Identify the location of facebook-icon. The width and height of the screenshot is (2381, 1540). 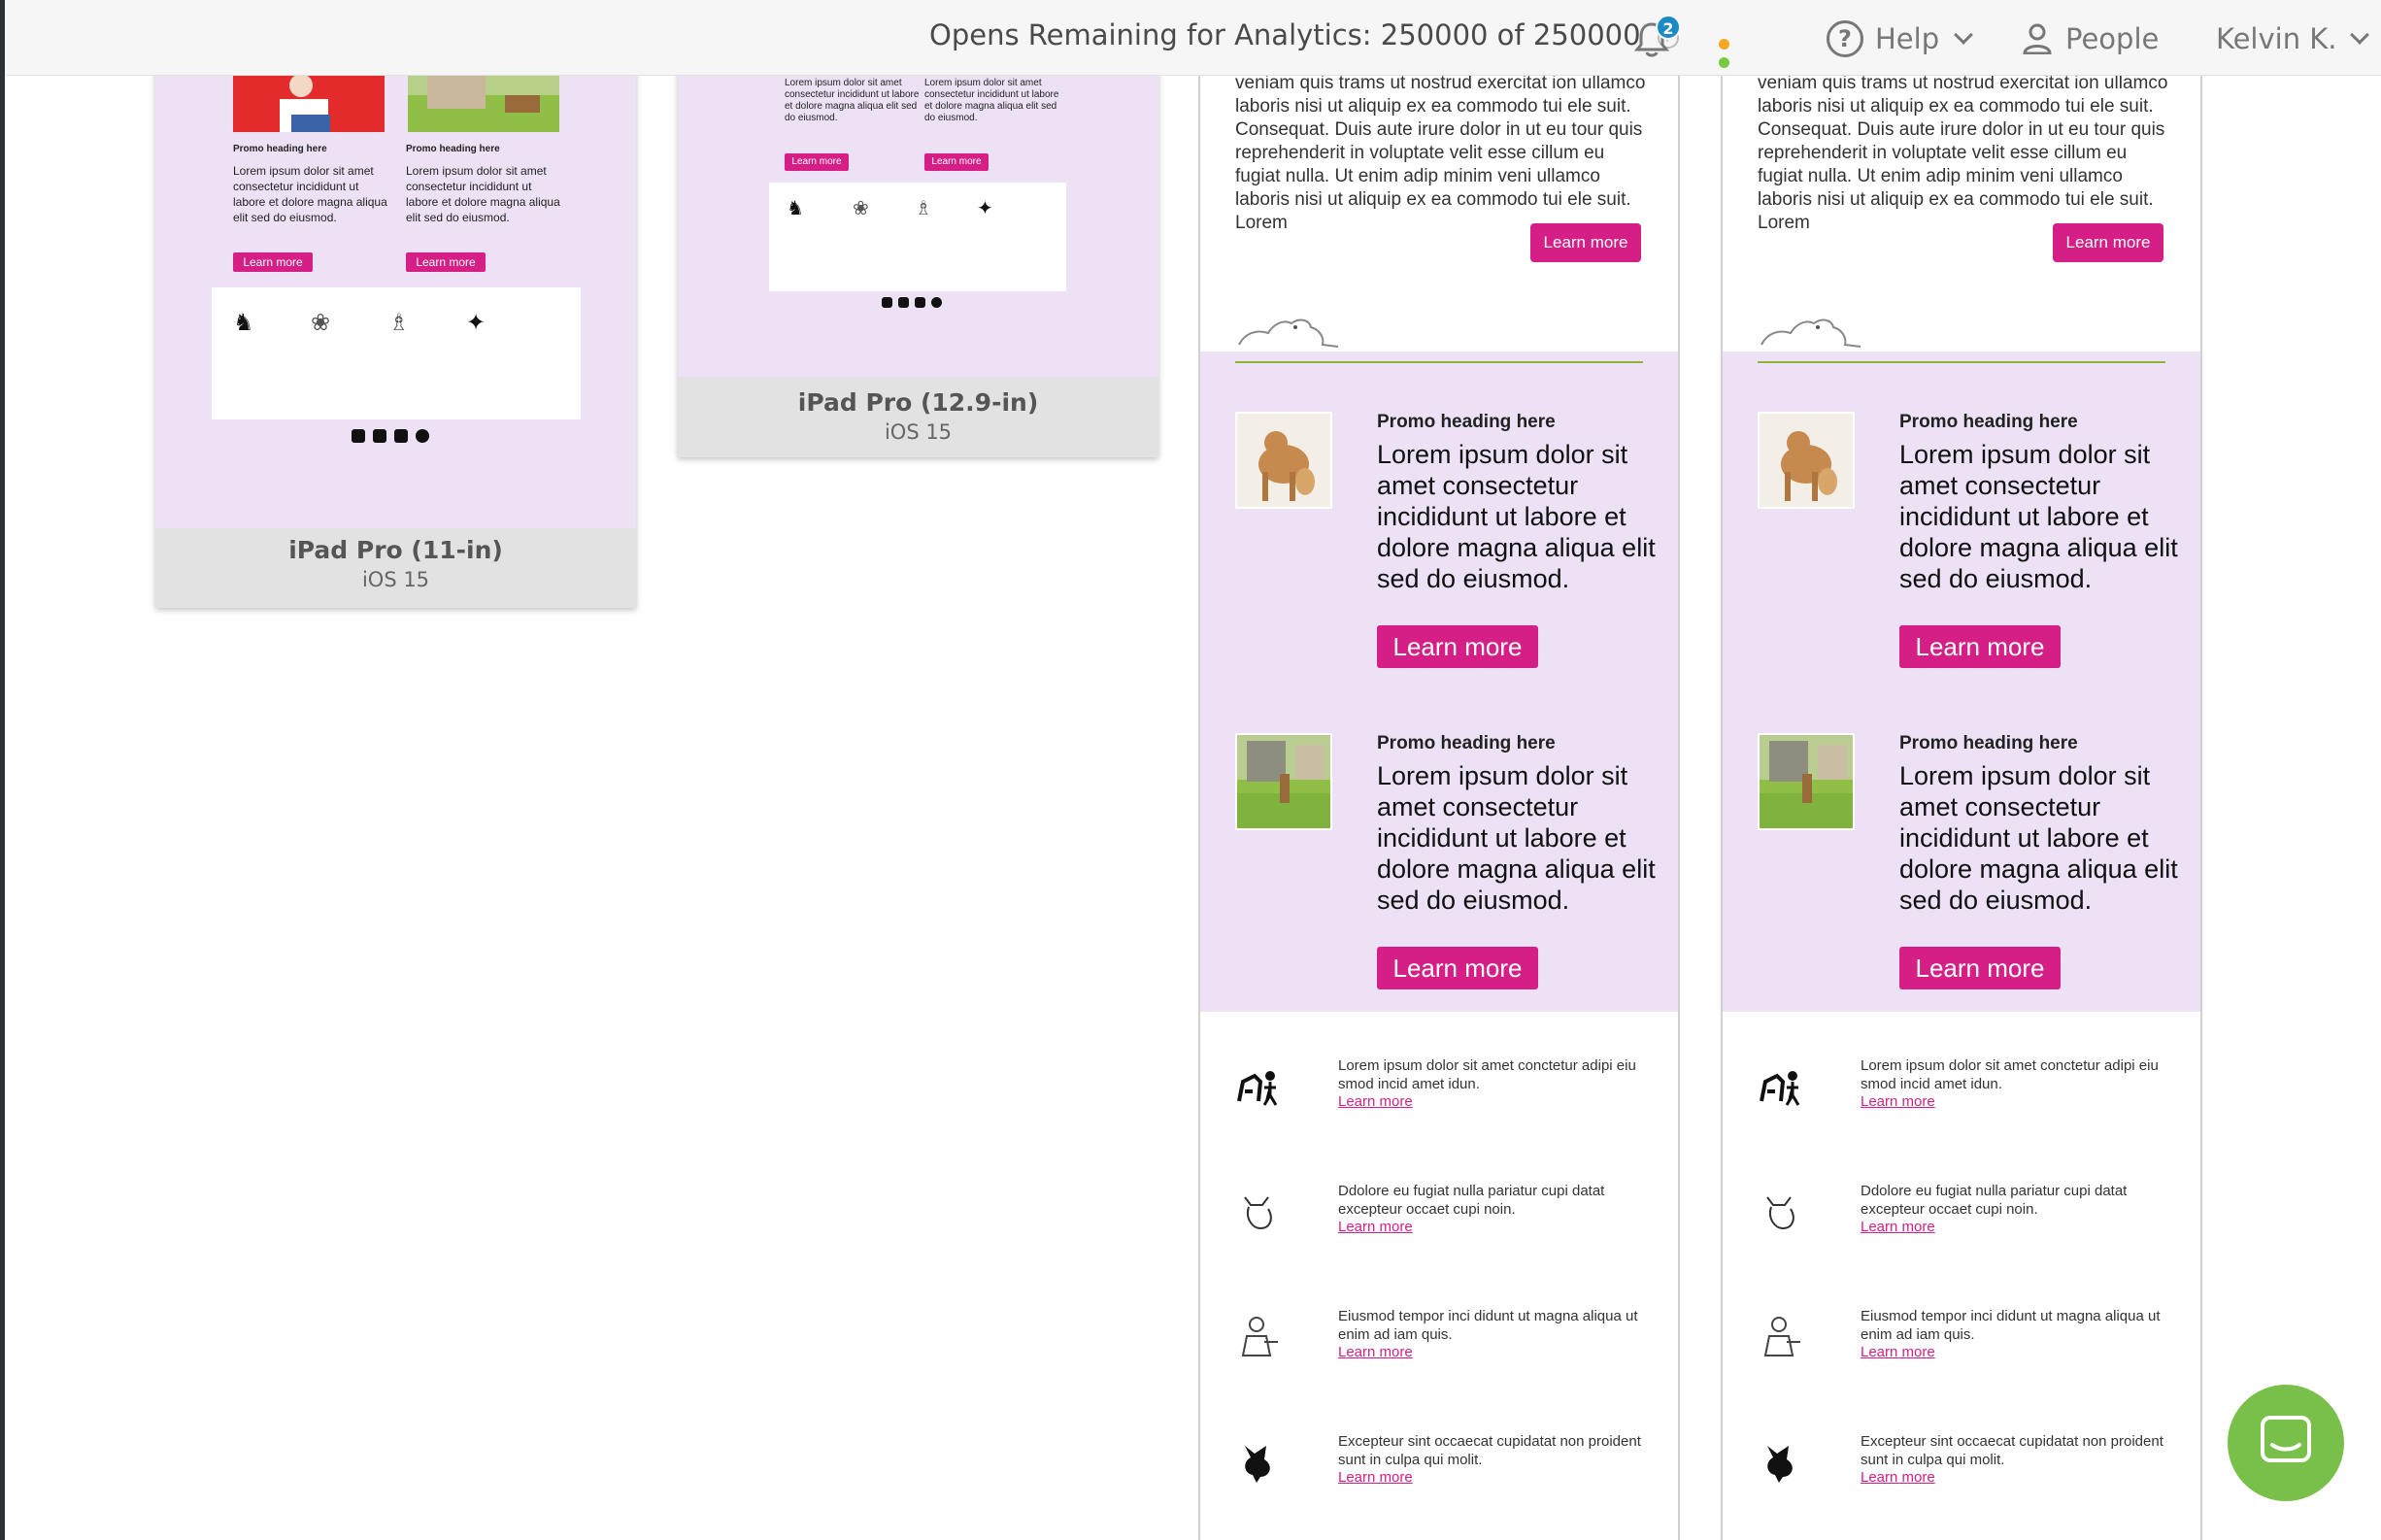
(887, 302).